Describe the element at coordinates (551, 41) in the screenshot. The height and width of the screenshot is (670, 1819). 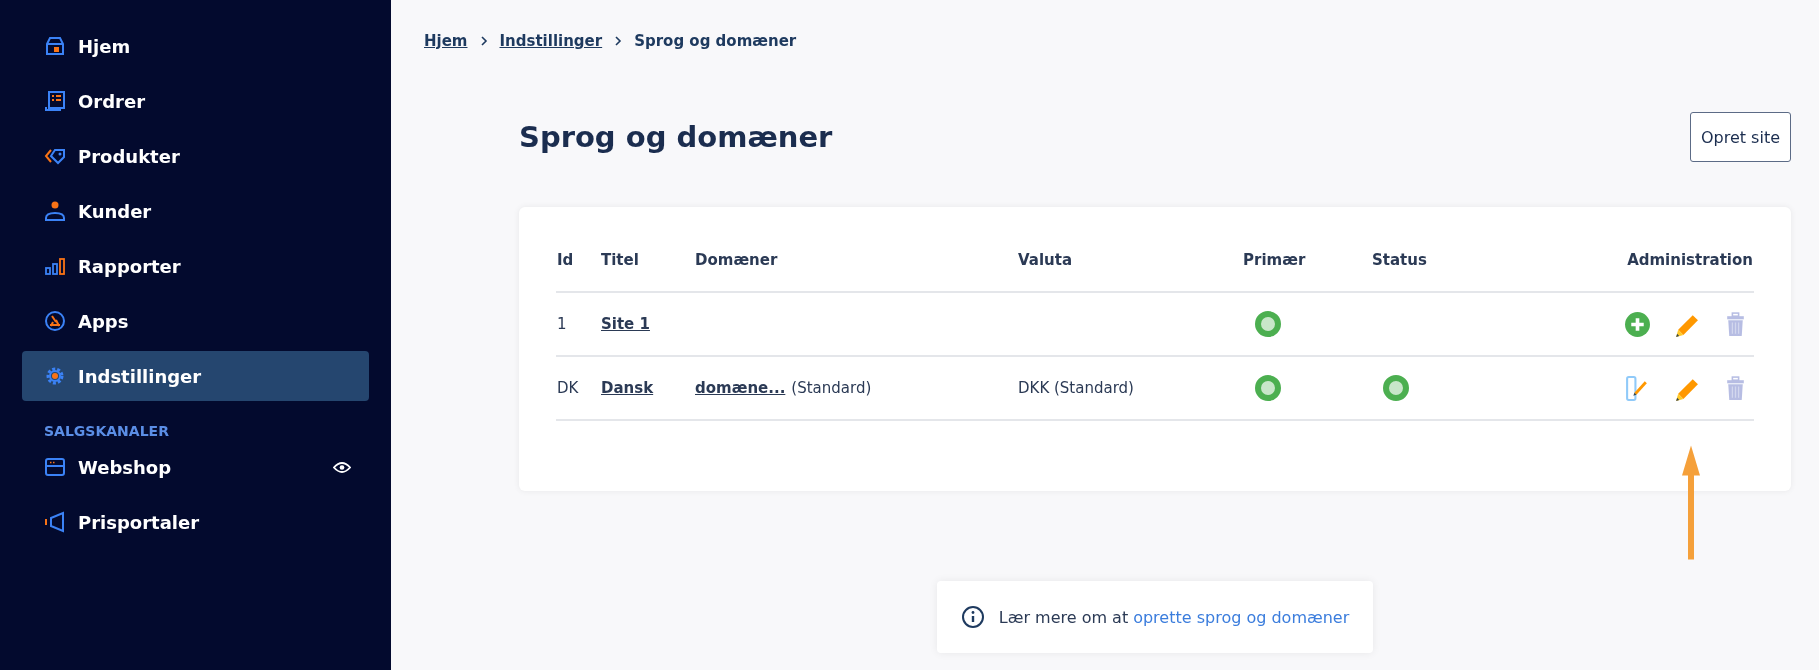
I see `breadcrumb-link: Indstillinger` at that location.